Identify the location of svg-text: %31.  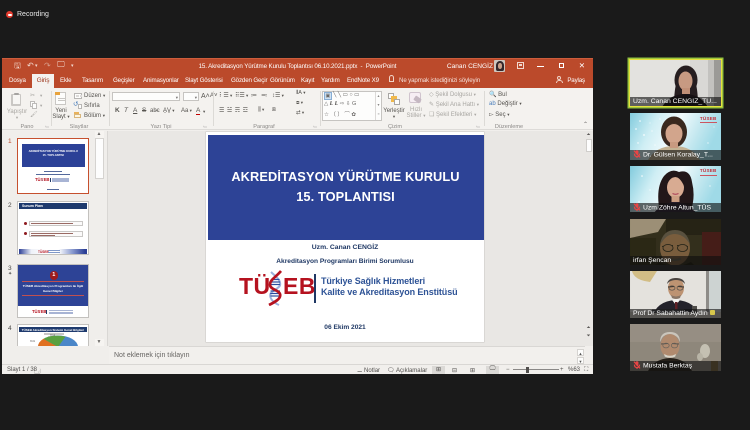
(33, 341).